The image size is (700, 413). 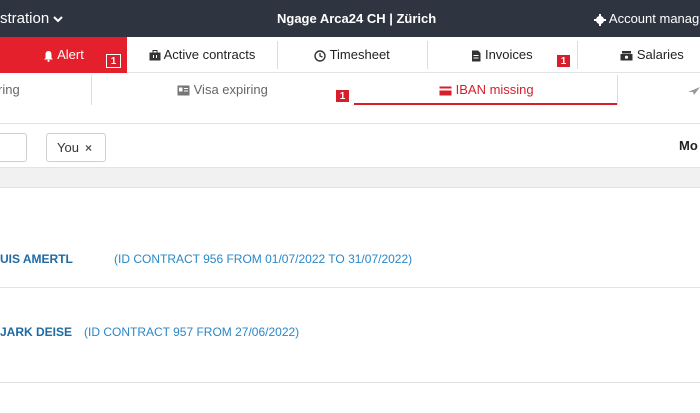 I want to click on filter-bar: You × Mo, so click(x=350, y=146).